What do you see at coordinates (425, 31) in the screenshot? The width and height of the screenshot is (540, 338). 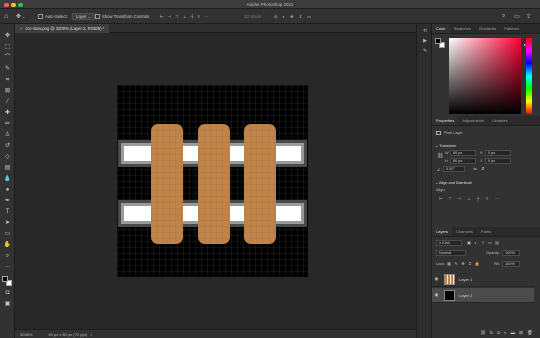 I see `history-panel-icon: ⟲` at bounding box center [425, 31].